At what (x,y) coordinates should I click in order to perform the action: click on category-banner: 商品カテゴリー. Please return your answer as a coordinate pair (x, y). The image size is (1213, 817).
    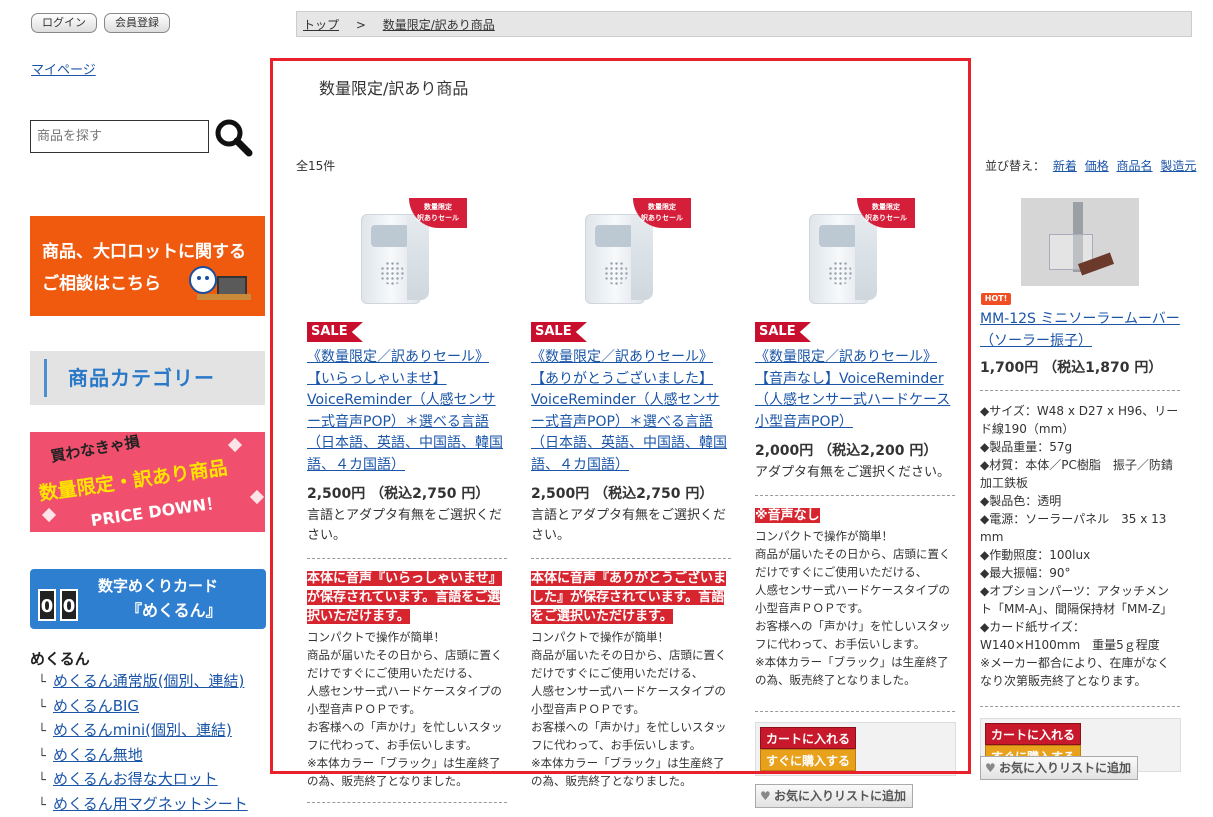
    Looking at the image, I should click on (147, 378).